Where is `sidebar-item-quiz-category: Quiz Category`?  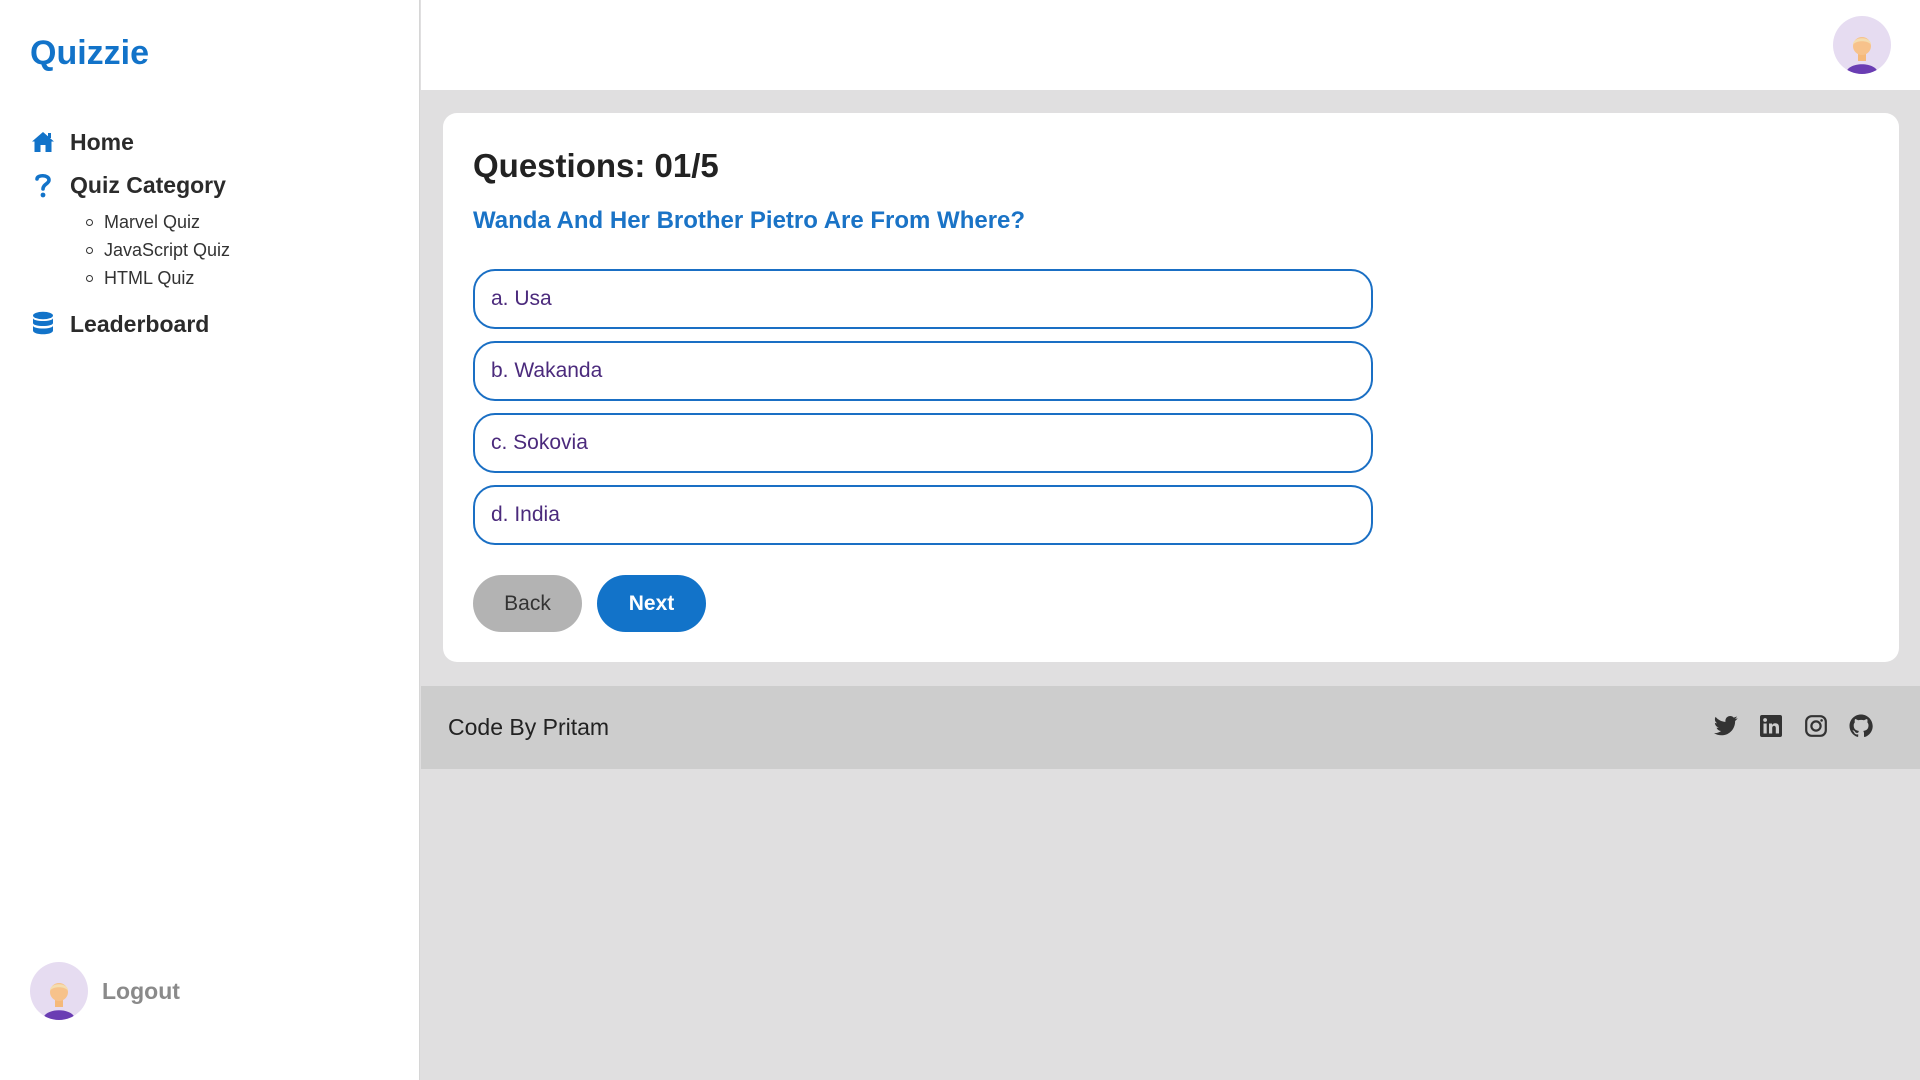
sidebar-item-quiz-category: Quiz Category is located at coordinates (215, 185).